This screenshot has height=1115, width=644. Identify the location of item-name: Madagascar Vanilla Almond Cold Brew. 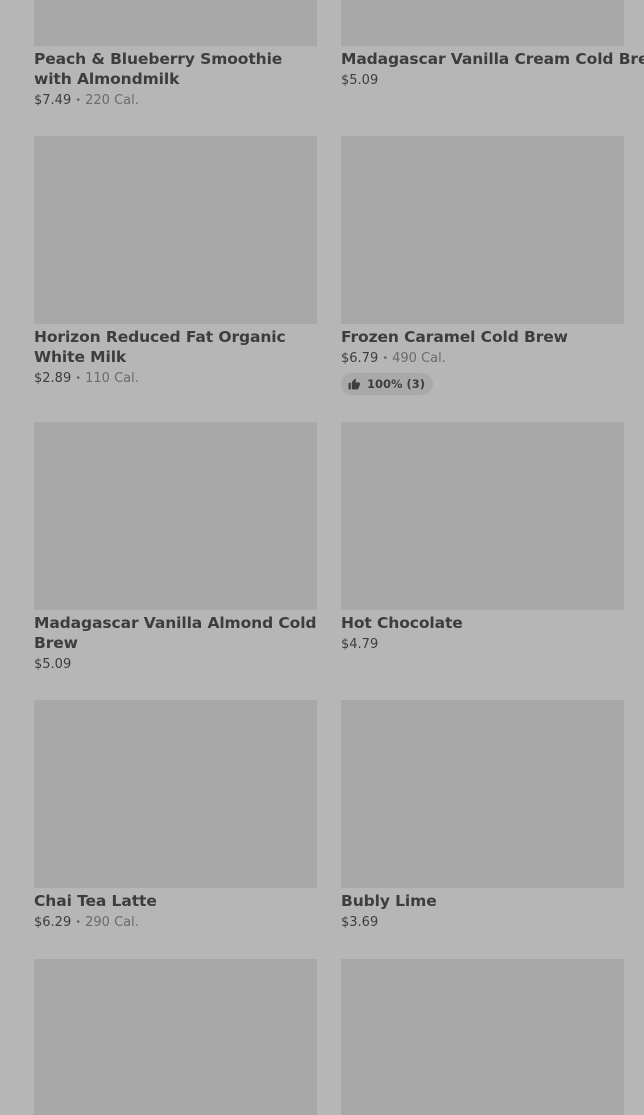
(179, 633).